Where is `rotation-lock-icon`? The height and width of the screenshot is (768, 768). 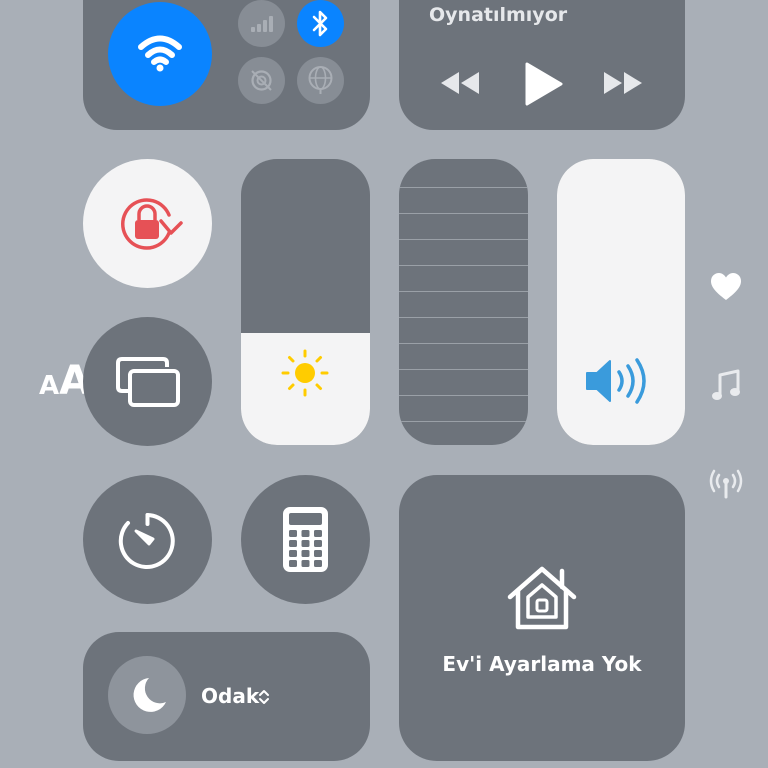
rotation-lock-icon is located at coordinates (152, 224).